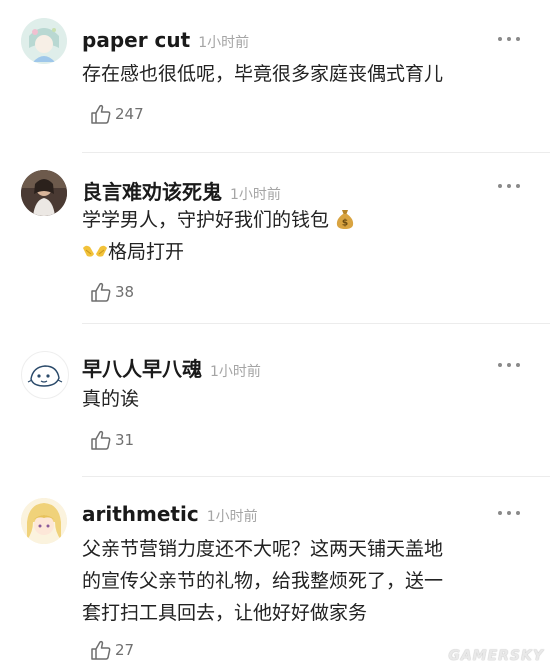  What do you see at coordinates (125, 440) in the screenshot?
I see `like-count: 31` at bounding box center [125, 440].